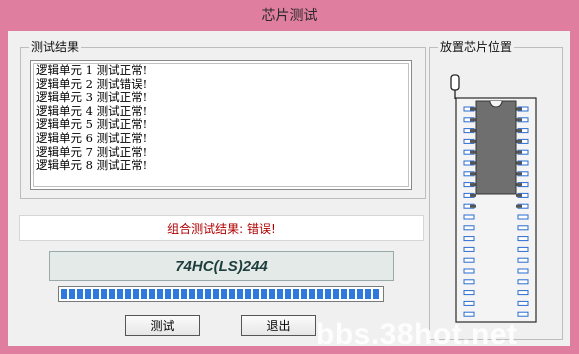 This screenshot has width=579, height=354. I want to click on result-line: 逻辑单元 8 测试正常!, so click(92, 165).